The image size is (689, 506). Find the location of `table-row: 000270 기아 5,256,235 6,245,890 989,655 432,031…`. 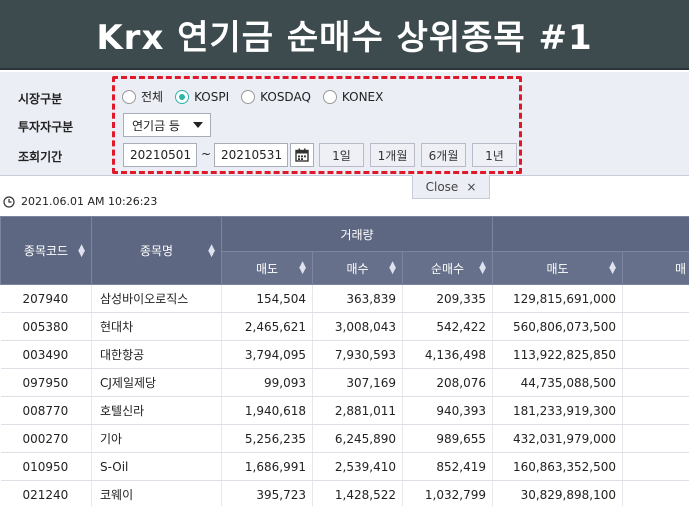

table-row: 000270 기아 5,256,235 6,245,890 989,655 432,031… is located at coordinates (344, 438).